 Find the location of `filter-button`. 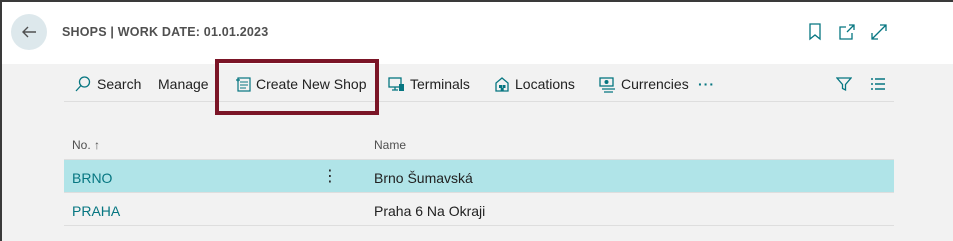

filter-button is located at coordinates (846, 84).